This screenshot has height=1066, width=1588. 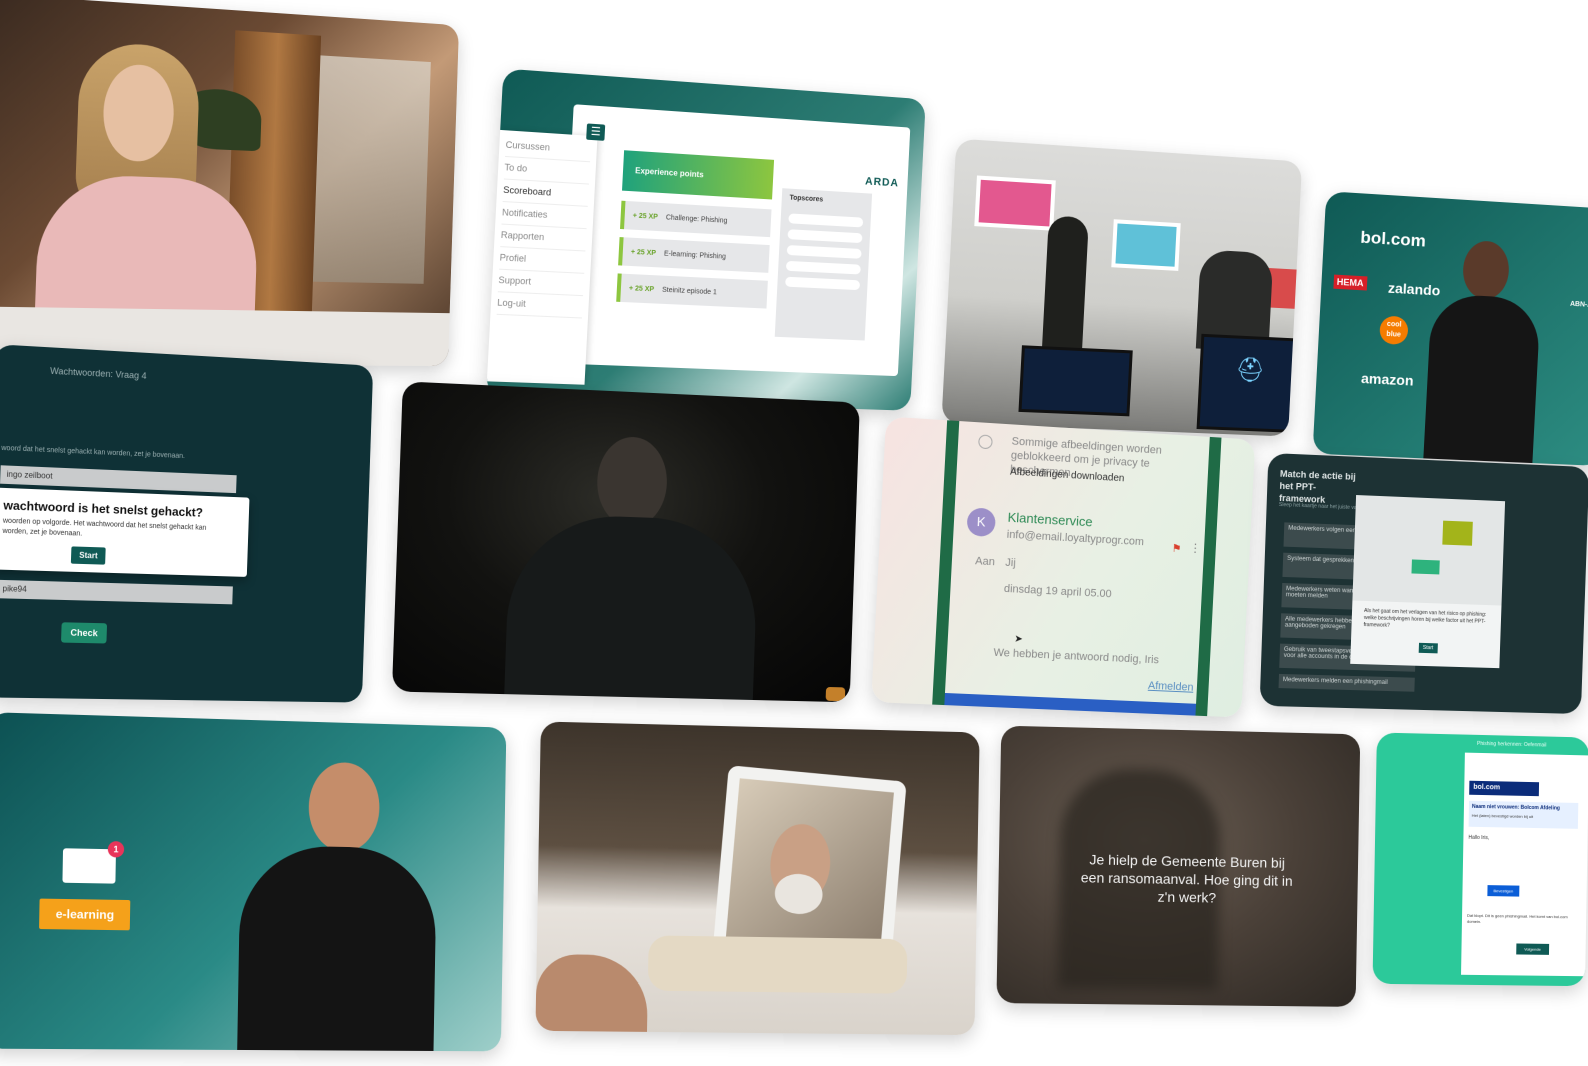 I want to click on video-thumb-woman-interview, so click(x=230, y=183).